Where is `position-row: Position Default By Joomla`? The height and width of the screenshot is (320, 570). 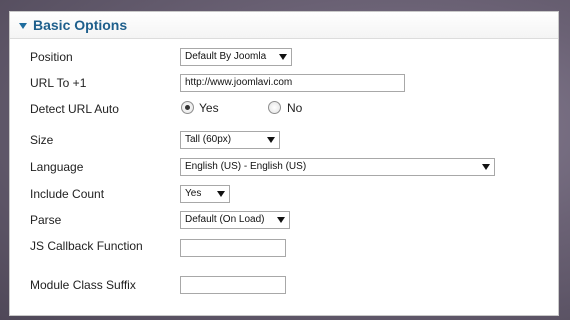
position-row: Position Default By Joomla is located at coordinates (284, 58).